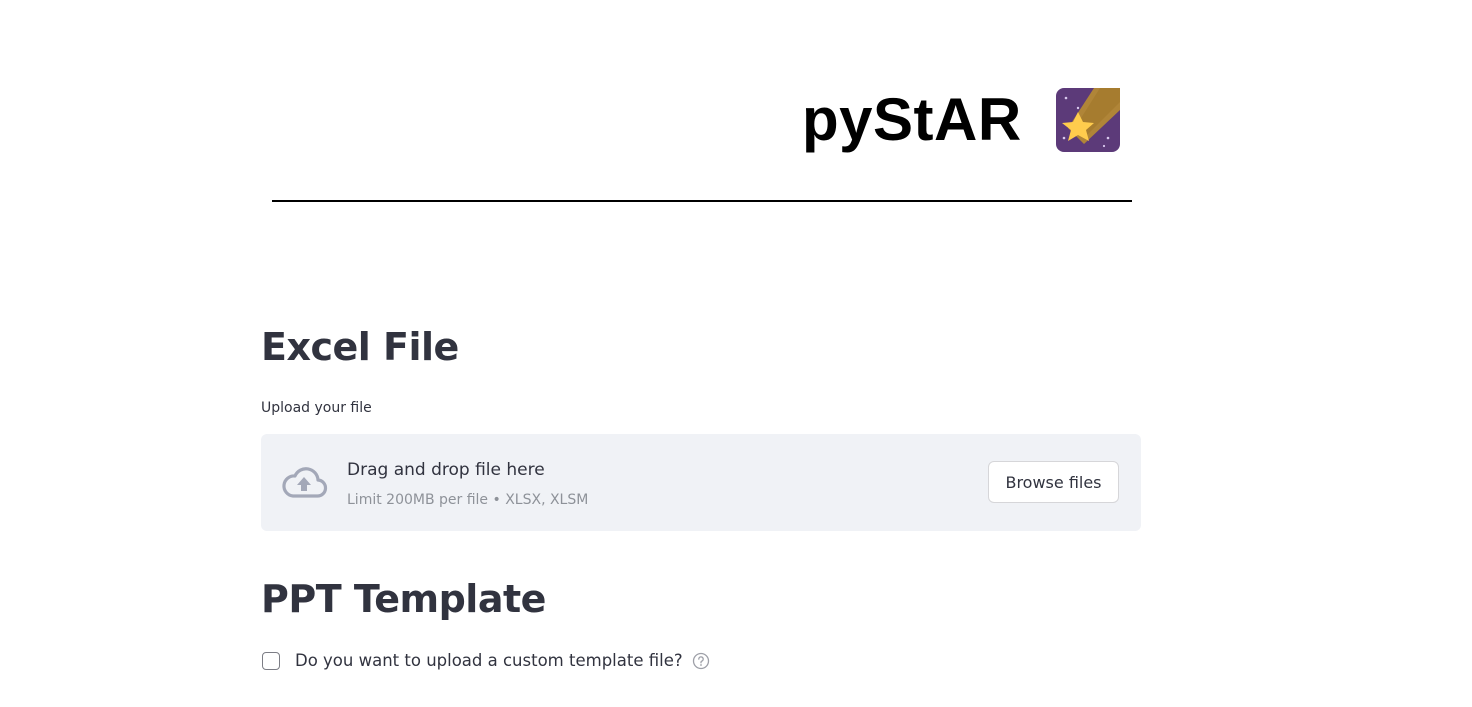 This screenshot has width=1472, height=707. Describe the element at coordinates (912, 119) in the screenshot. I see `app-title: pyStAR` at that location.